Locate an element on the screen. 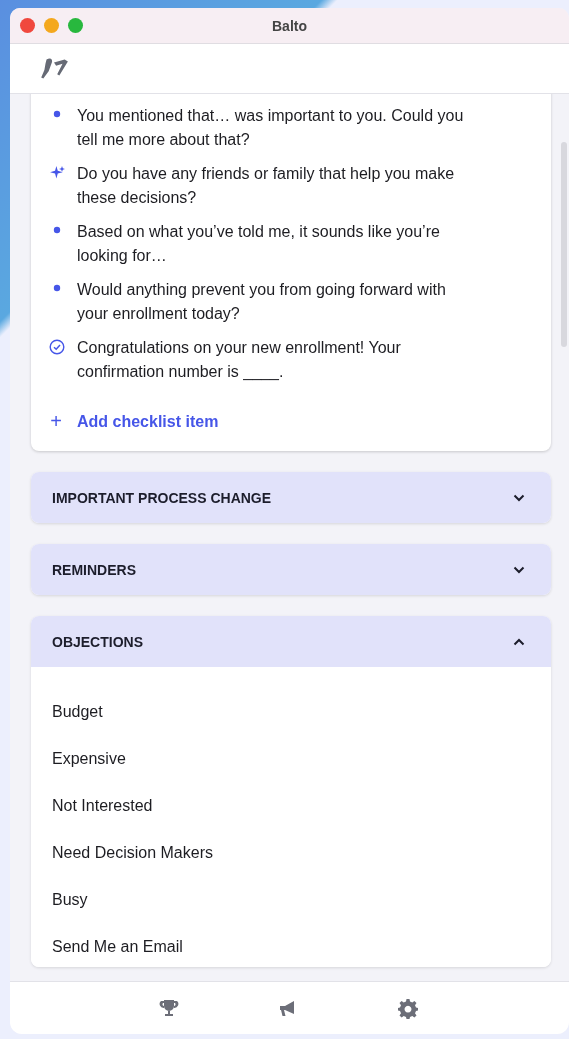  objection-item: Expensive is located at coordinates (291, 755).